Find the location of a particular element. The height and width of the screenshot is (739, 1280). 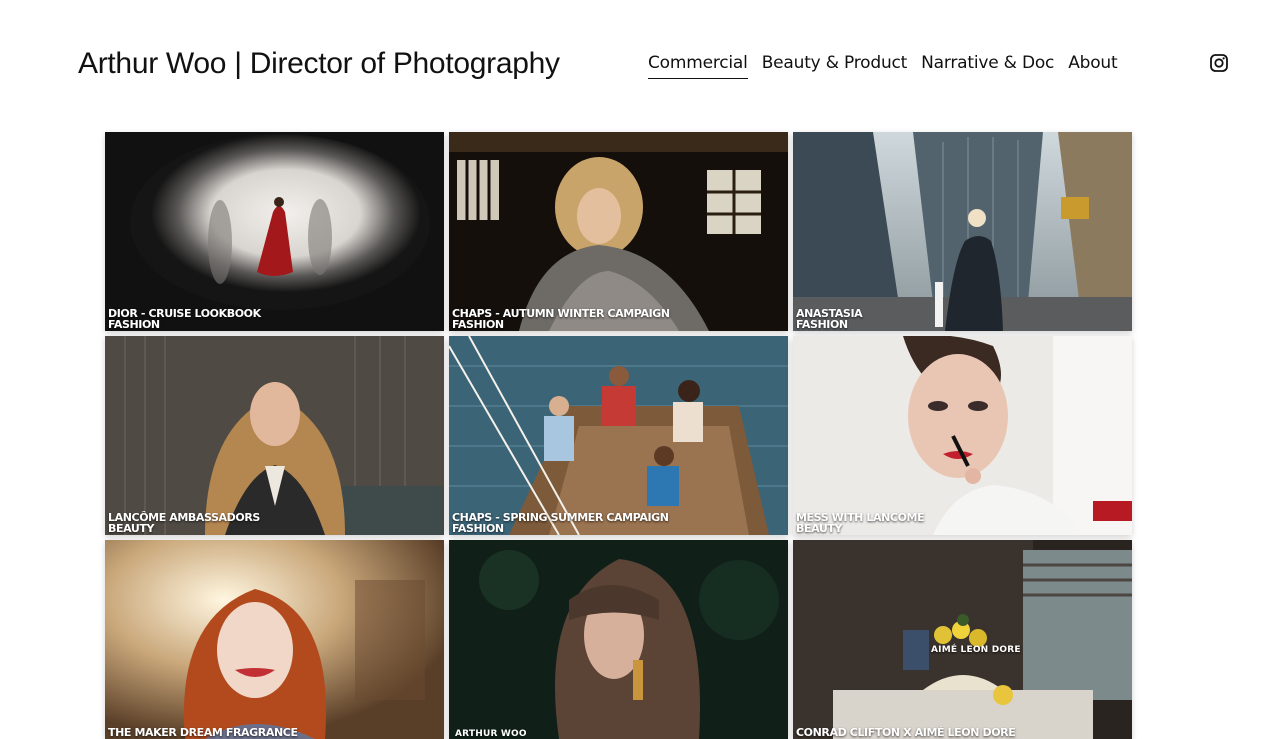

chaps-ss-thumbnail is located at coordinates (618, 435).